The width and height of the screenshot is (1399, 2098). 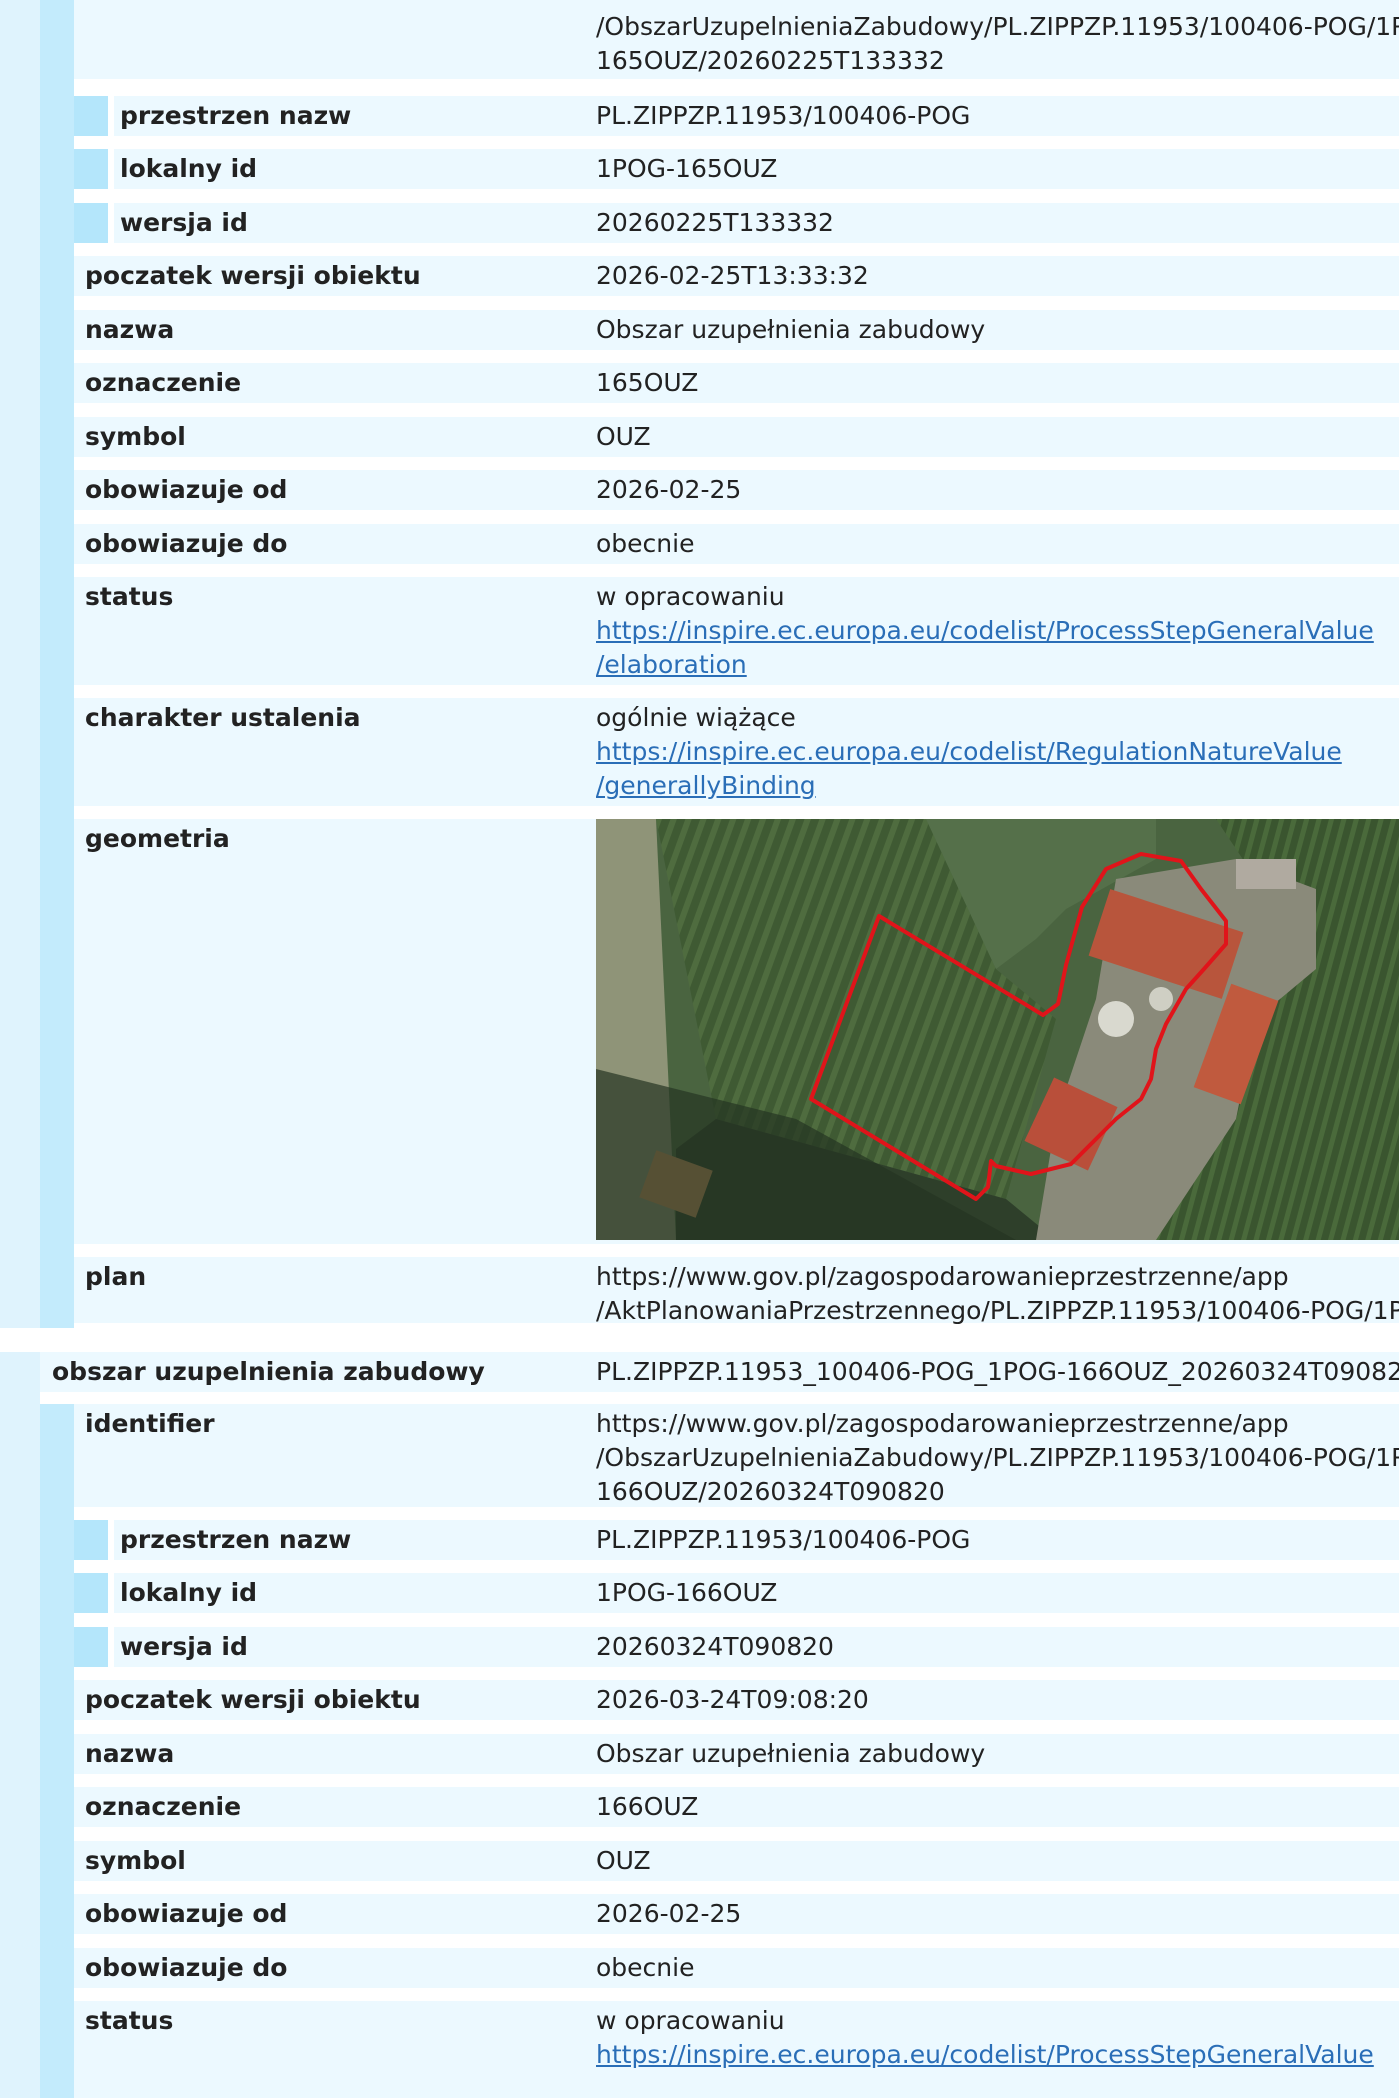 I want to click on wersja-id-value: 20260225T133332, so click(x=715, y=222).